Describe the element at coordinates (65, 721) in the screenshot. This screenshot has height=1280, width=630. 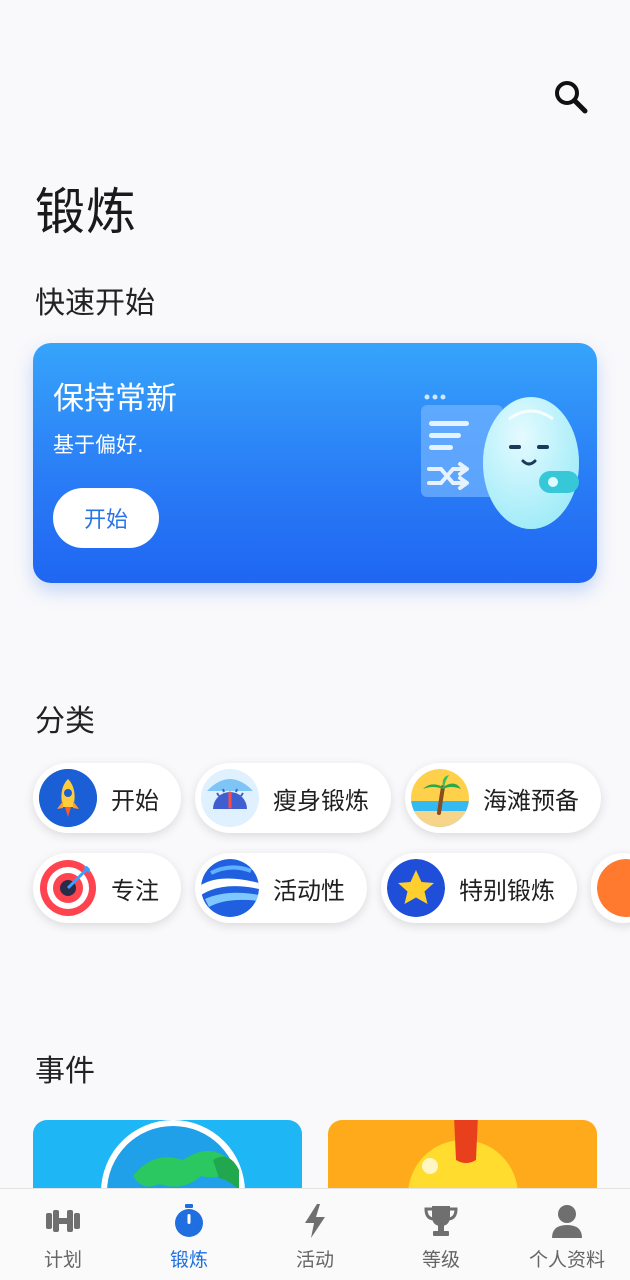
I see `categories-heading: 分类` at that location.